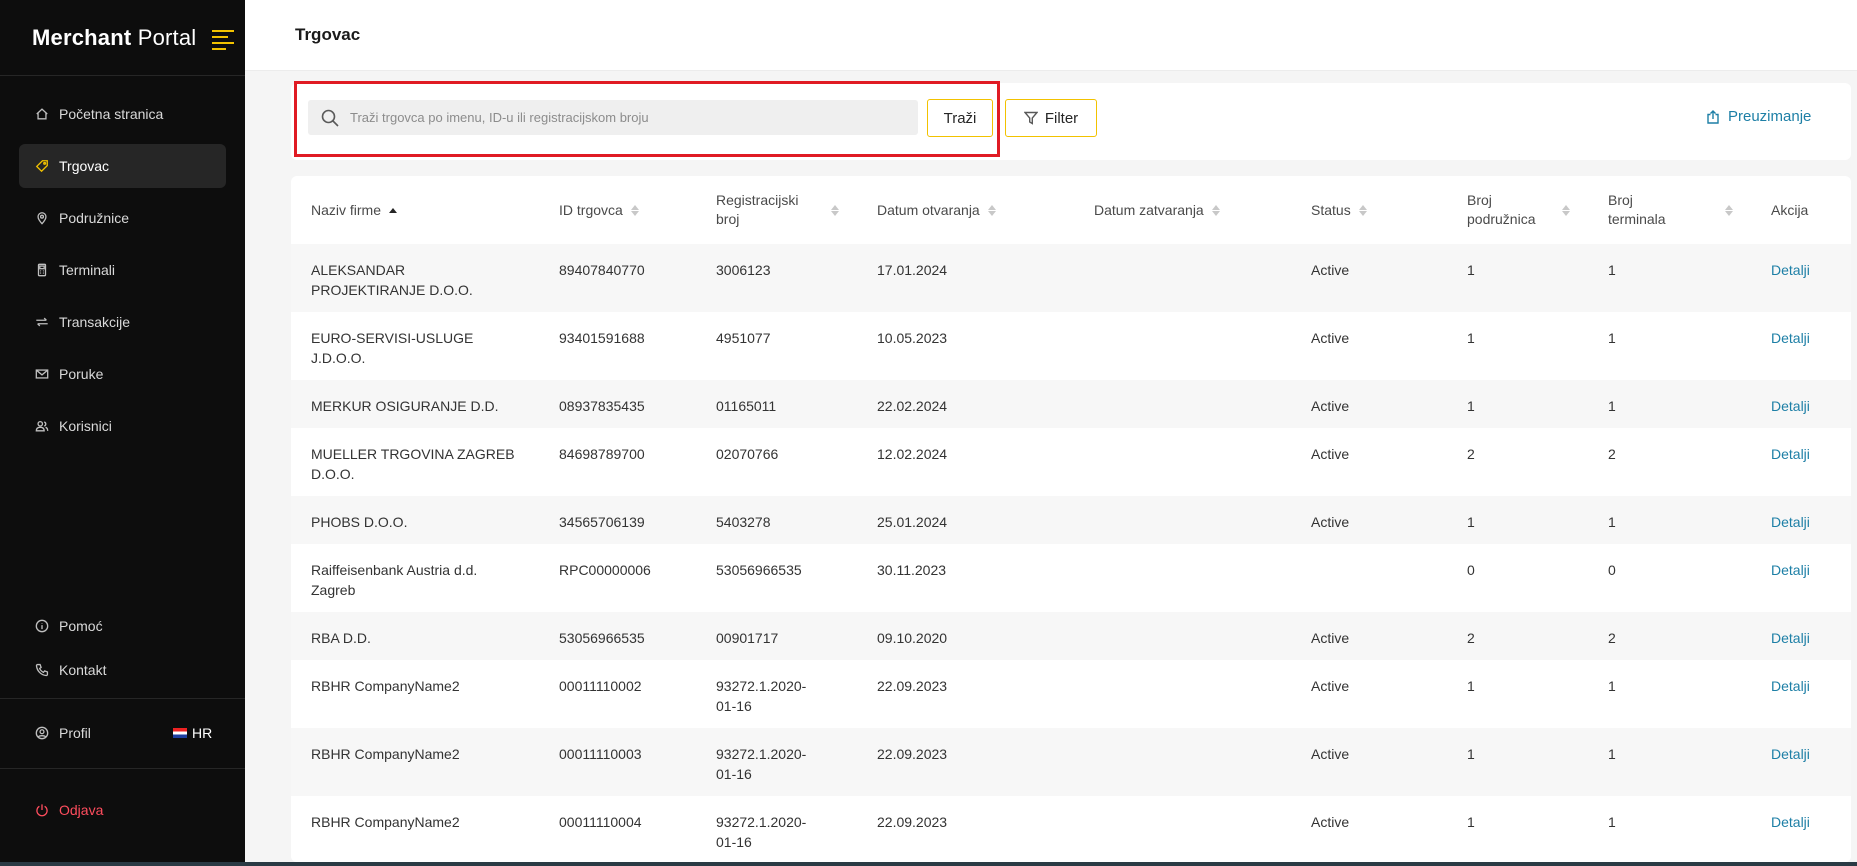 This screenshot has width=1857, height=866. I want to click on cell-company-name: Raiffeisenbank Austria d.d. Zagreb, so click(394, 580).